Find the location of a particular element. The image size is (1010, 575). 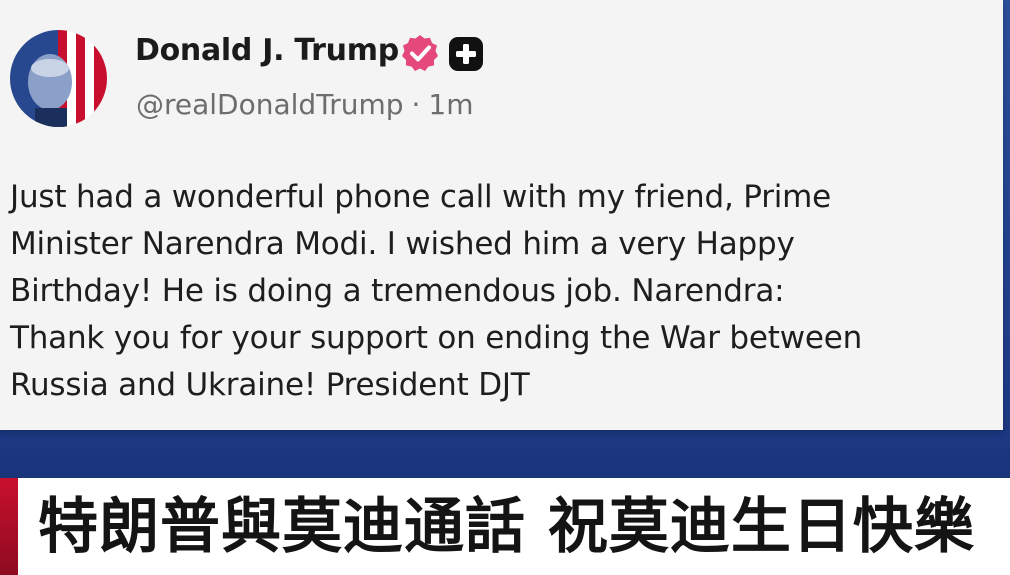

plus-badge-icon is located at coordinates (466, 54).